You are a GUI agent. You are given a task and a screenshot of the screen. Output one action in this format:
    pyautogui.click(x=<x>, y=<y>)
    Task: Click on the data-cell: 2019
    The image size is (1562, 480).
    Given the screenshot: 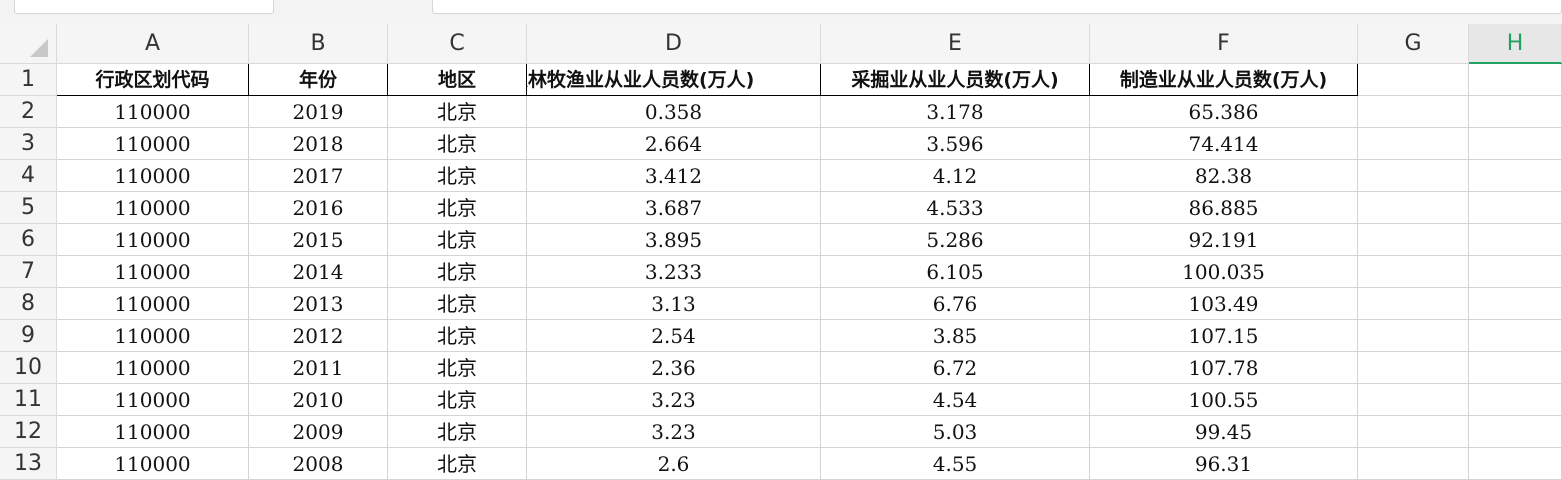 What is the action you would take?
    pyautogui.click(x=318, y=112)
    